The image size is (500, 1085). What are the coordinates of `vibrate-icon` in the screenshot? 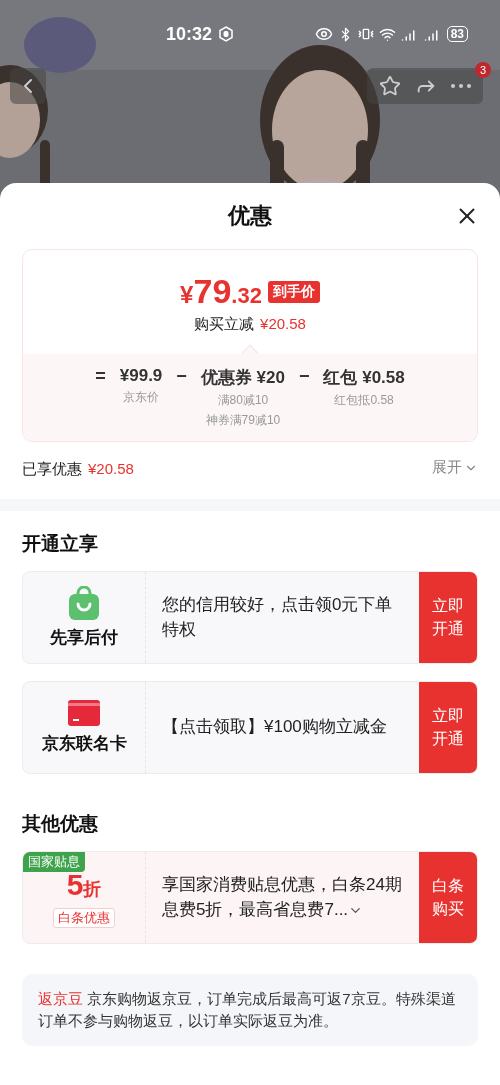 It's located at (365, 34).